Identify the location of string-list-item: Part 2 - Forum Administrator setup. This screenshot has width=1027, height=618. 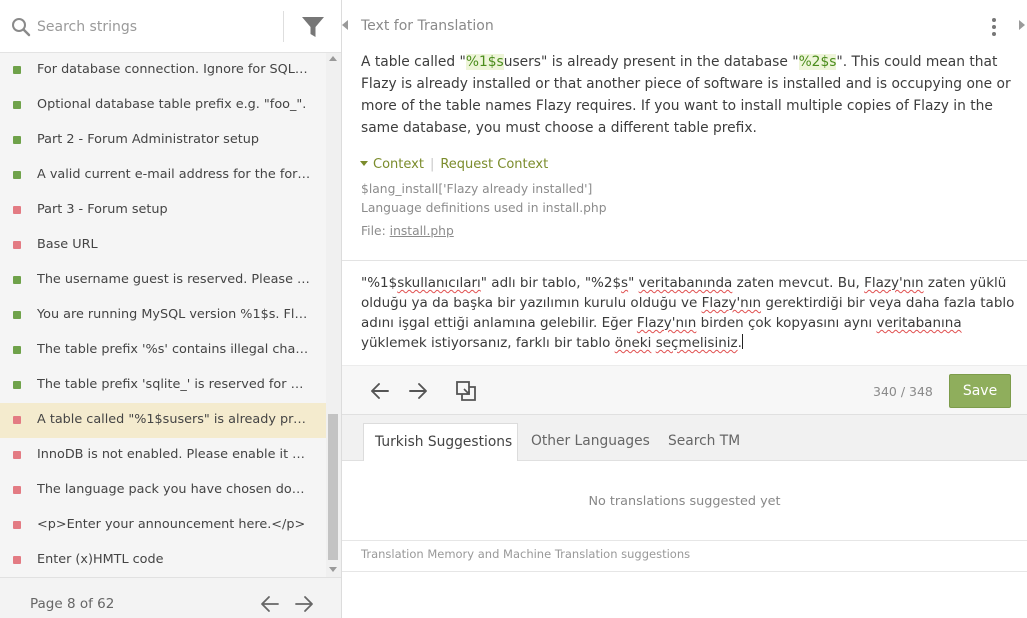
(163, 140).